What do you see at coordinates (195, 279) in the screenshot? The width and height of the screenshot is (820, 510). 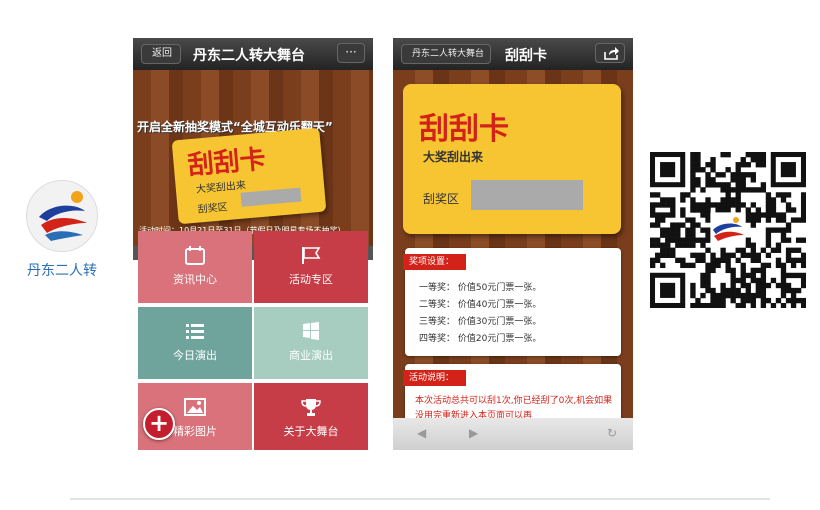 I see `tile-label: 资讯中心` at bounding box center [195, 279].